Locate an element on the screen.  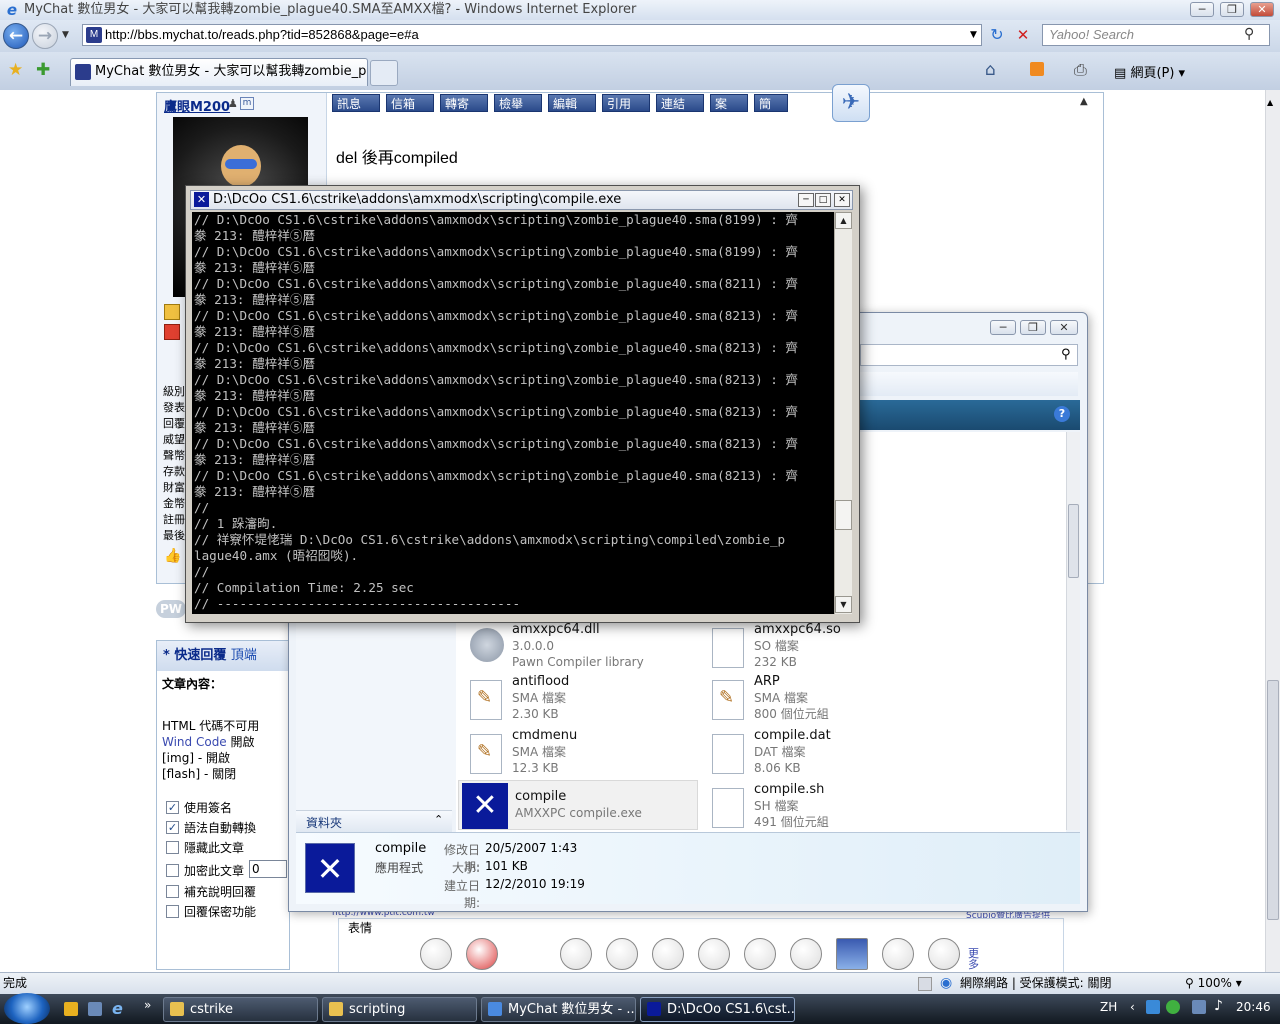
explorer-search-input: ⚲ is located at coordinates (969, 355).